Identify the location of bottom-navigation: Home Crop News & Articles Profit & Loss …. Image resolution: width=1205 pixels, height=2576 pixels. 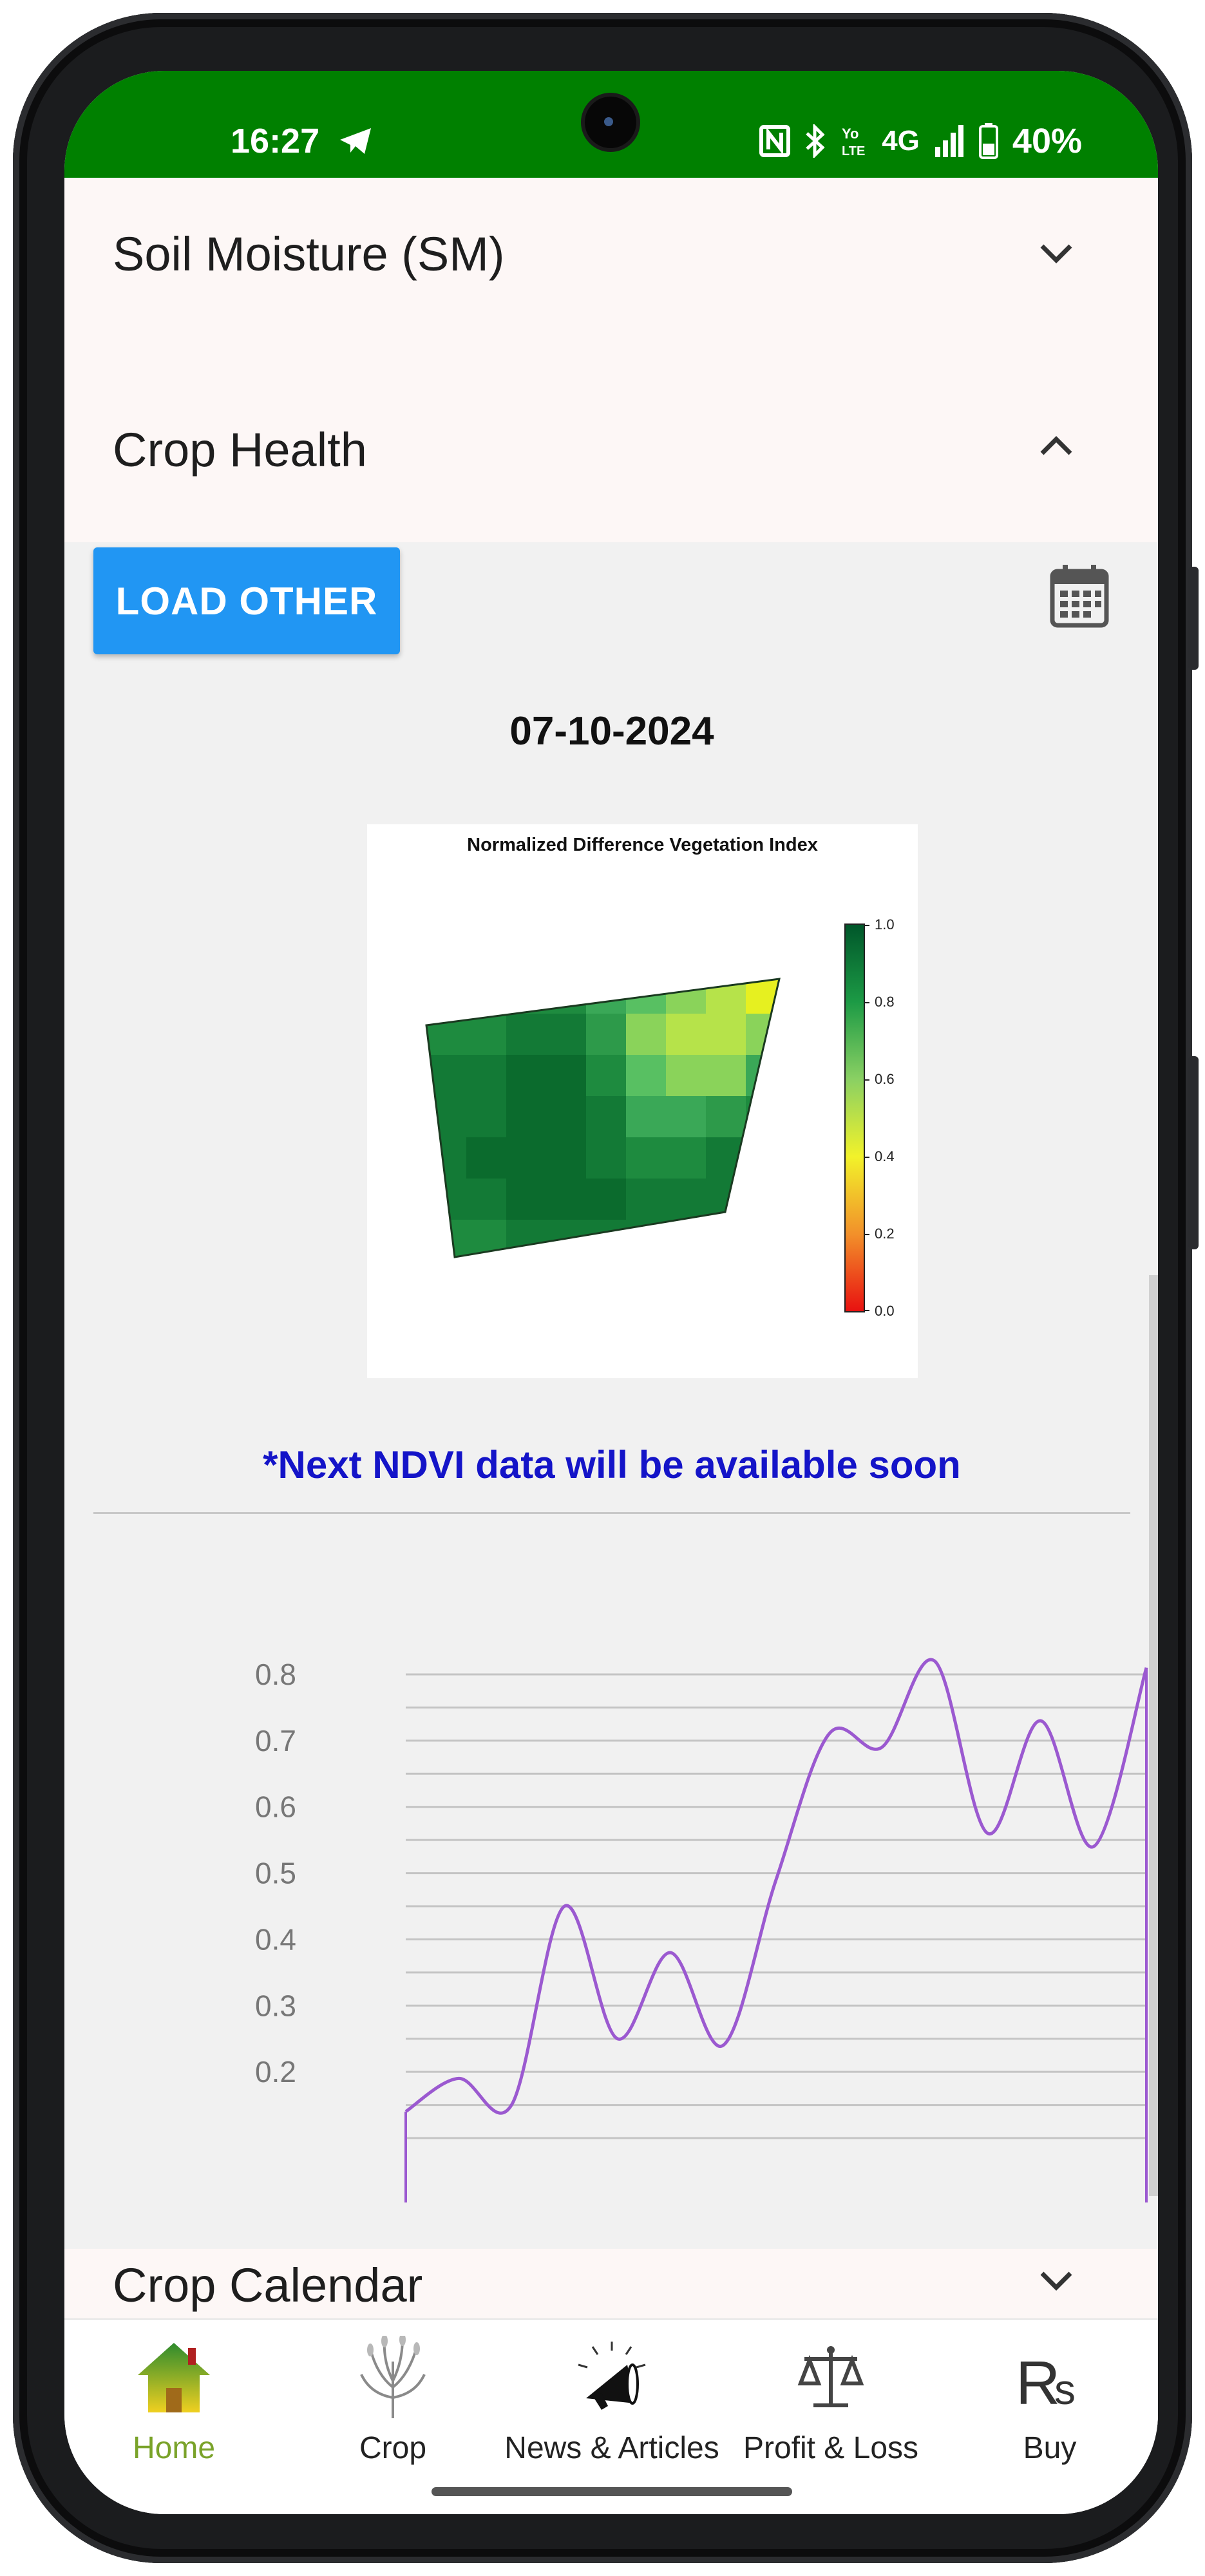
(611, 2416).